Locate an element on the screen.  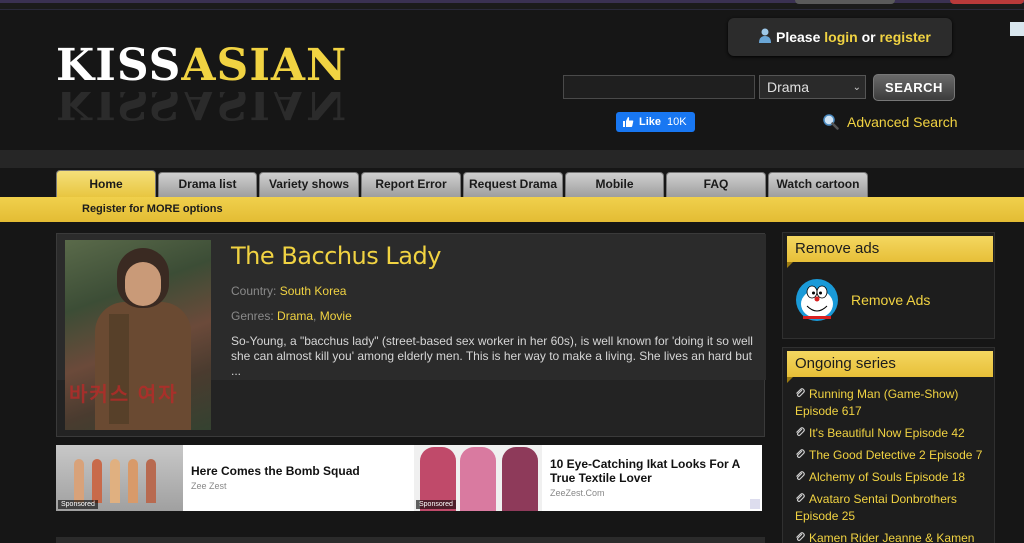
ongoing-series-heading: Ongoing series is located at coordinates (890, 367).